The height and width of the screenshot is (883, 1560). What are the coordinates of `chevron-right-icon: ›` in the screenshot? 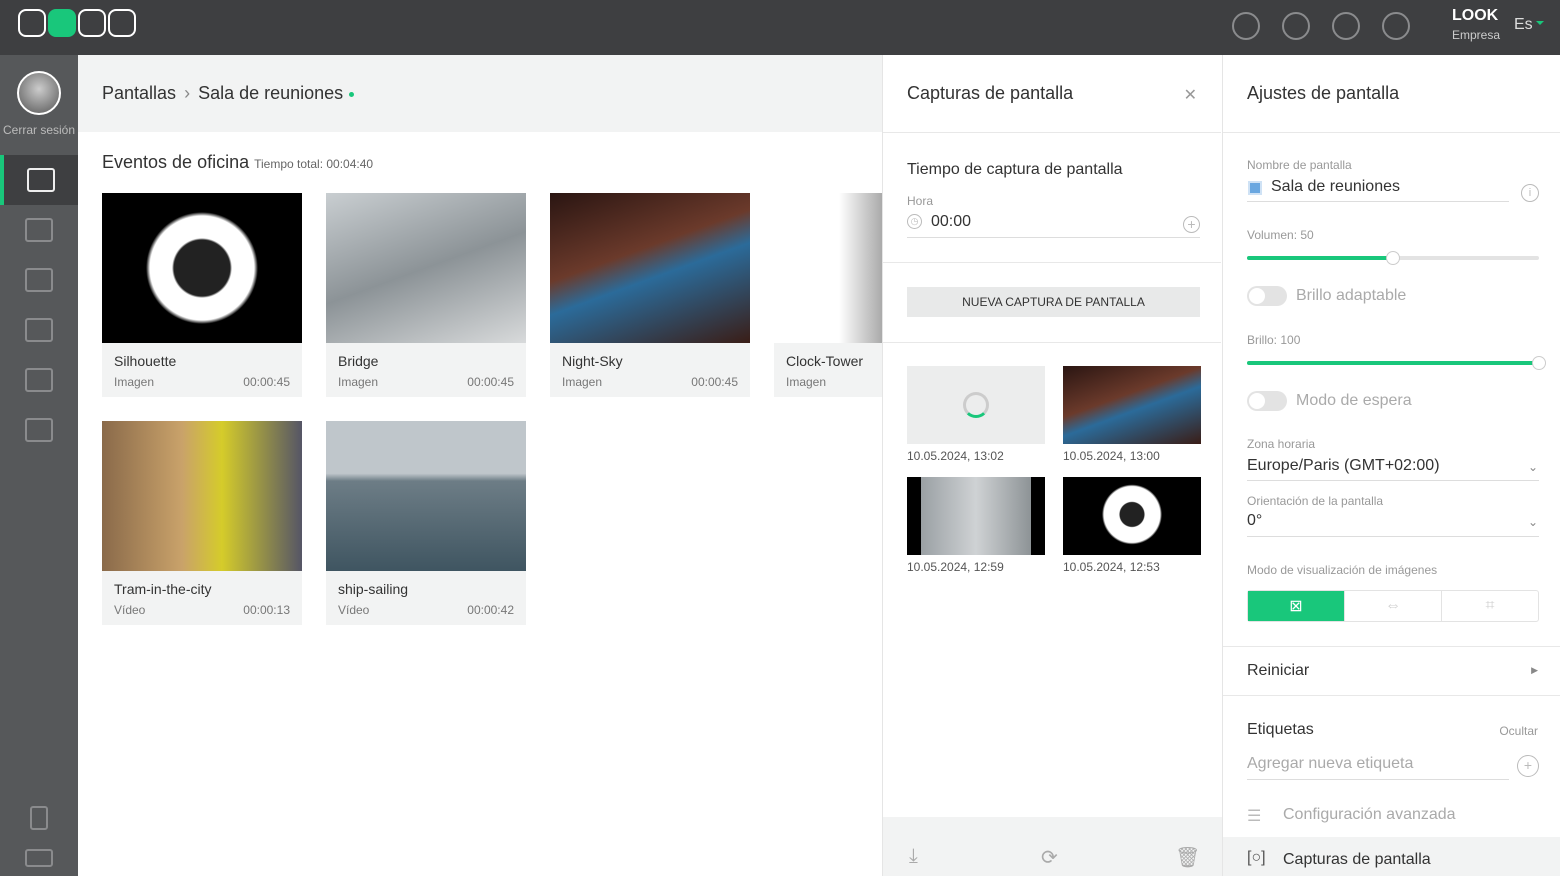 It's located at (187, 93).